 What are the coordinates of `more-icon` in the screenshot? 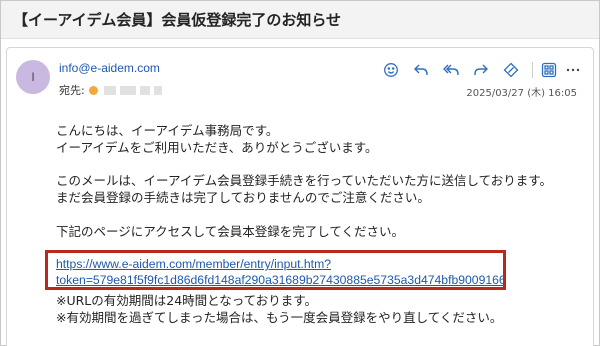 It's located at (573, 70).